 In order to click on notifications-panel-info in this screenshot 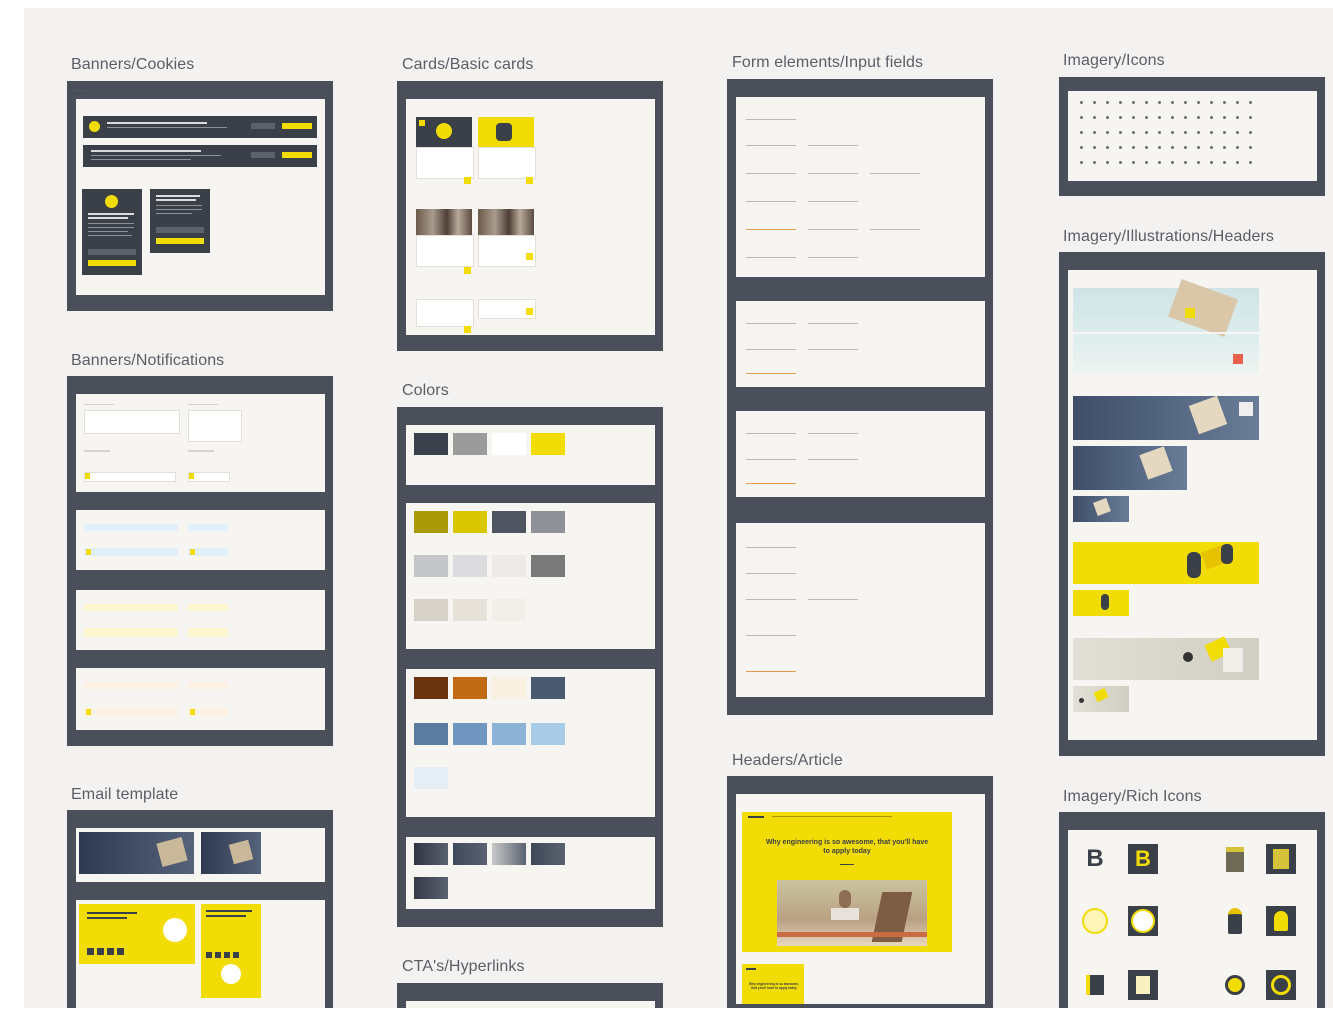, I will do `click(200, 443)`.